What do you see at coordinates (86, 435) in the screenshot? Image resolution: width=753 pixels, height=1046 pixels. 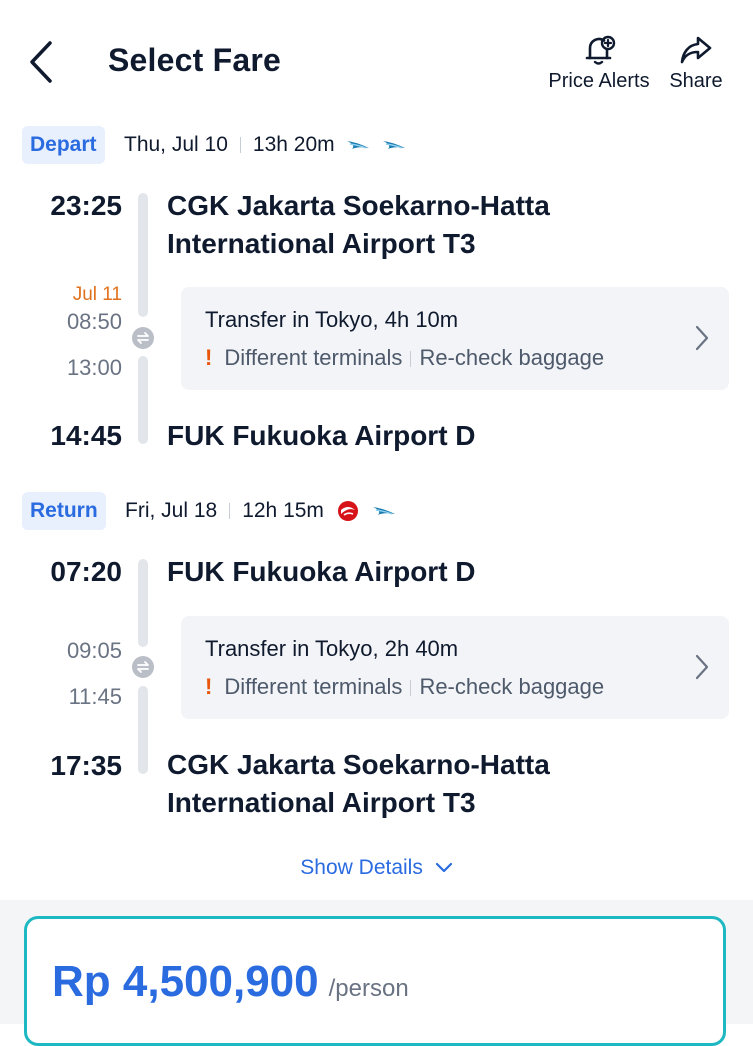 I see `depart-arrival-time: 14:45` at bounding box center [86, 435].